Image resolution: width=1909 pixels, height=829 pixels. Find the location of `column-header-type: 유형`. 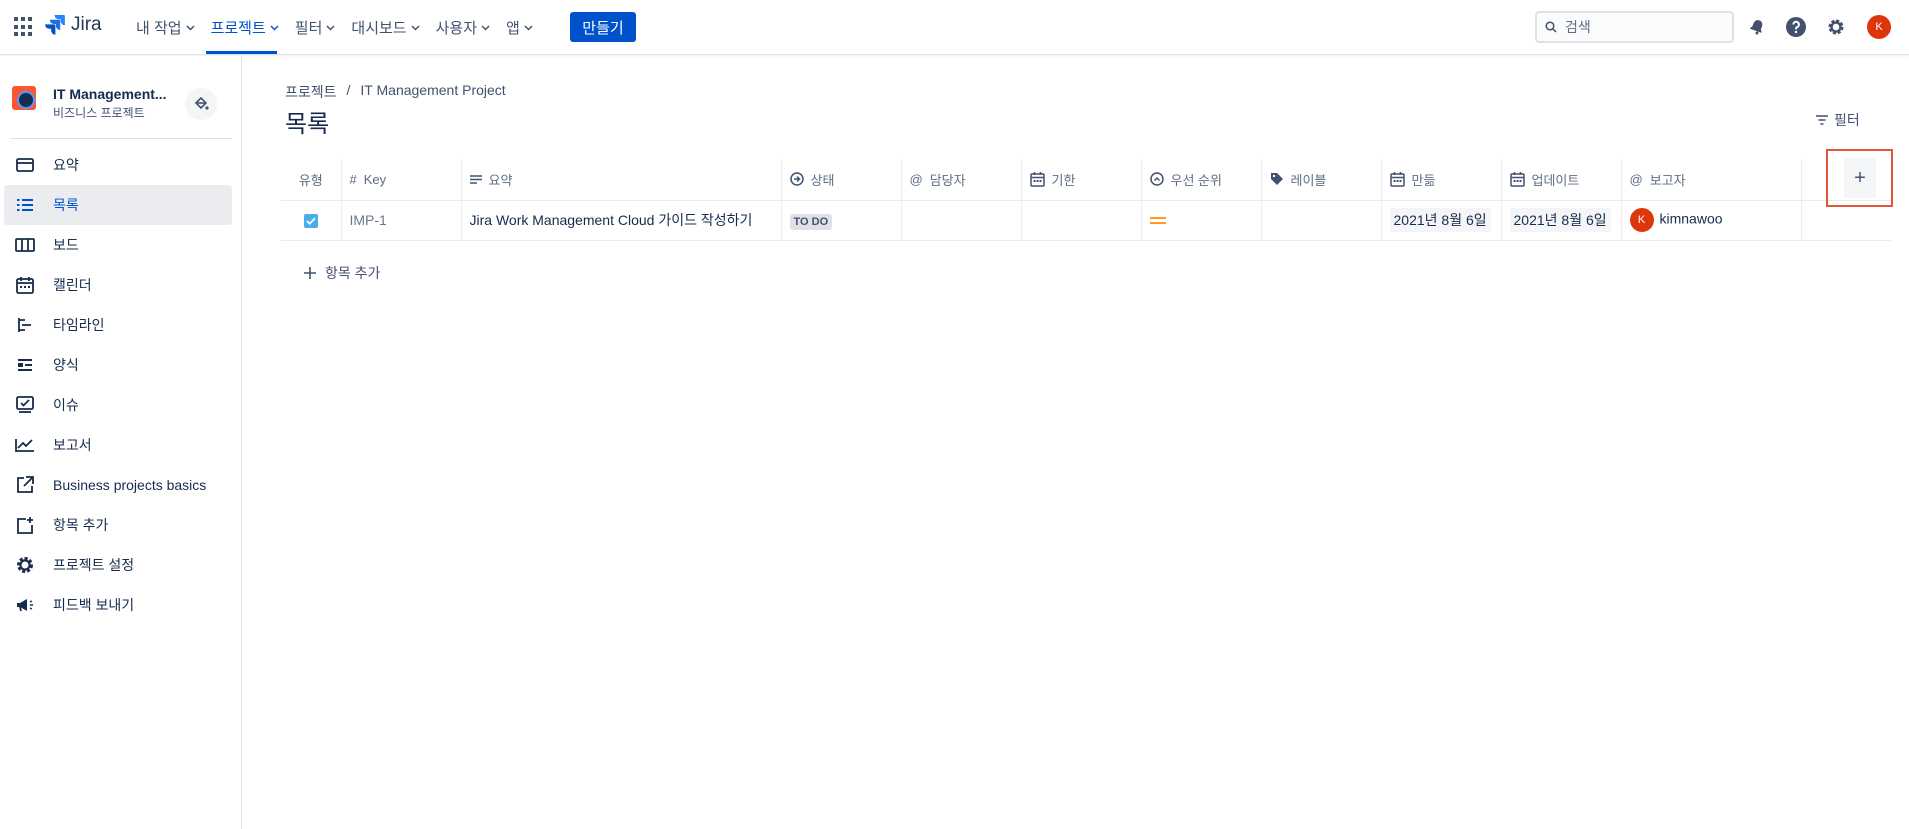

column-header-type: 유형 is located at coordinates (311, 180).